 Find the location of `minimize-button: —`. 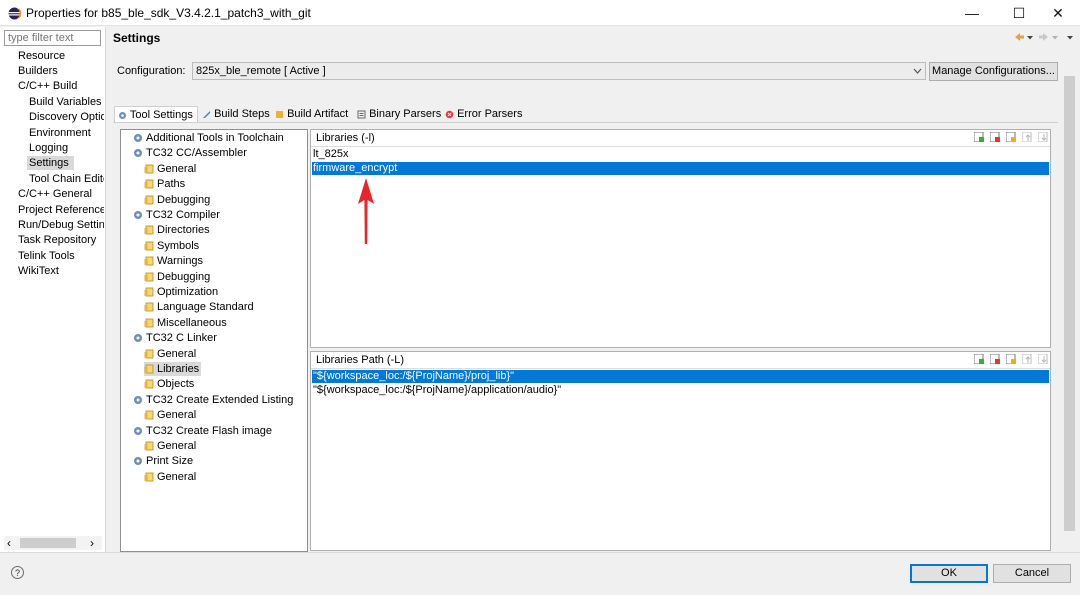

minimize-button: — is located at coordinates (972, 13).